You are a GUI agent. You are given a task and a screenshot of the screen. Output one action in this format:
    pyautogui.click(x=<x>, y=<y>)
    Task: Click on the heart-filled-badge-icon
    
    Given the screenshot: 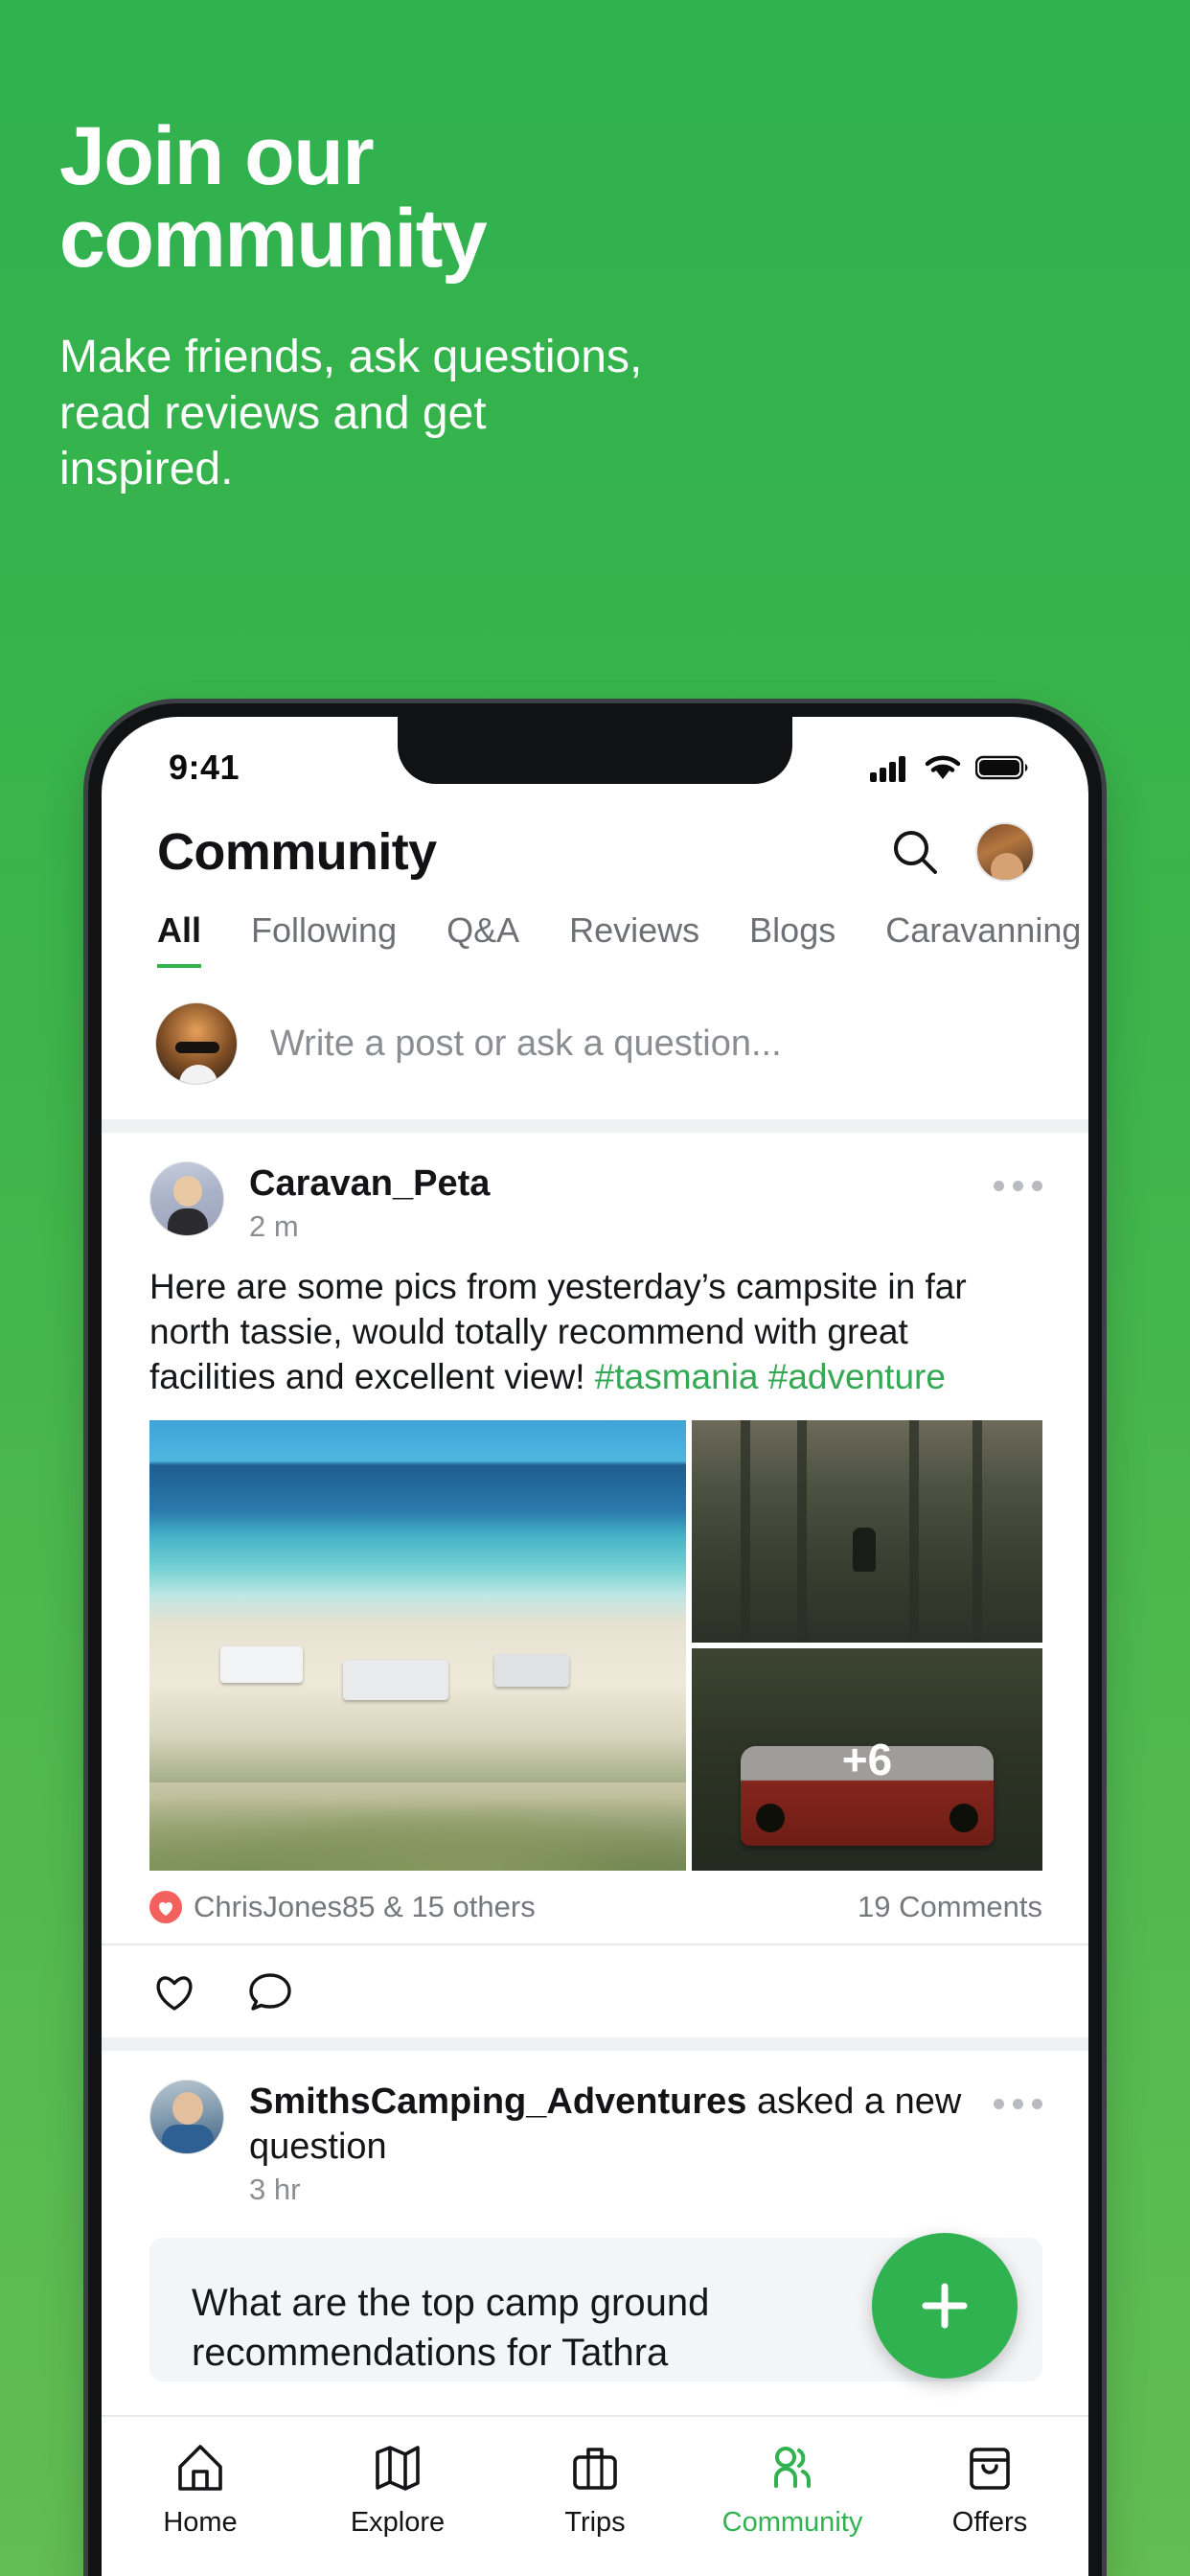 What is the action you would take?
    pyautogui.click(x=166, y=1907)
    